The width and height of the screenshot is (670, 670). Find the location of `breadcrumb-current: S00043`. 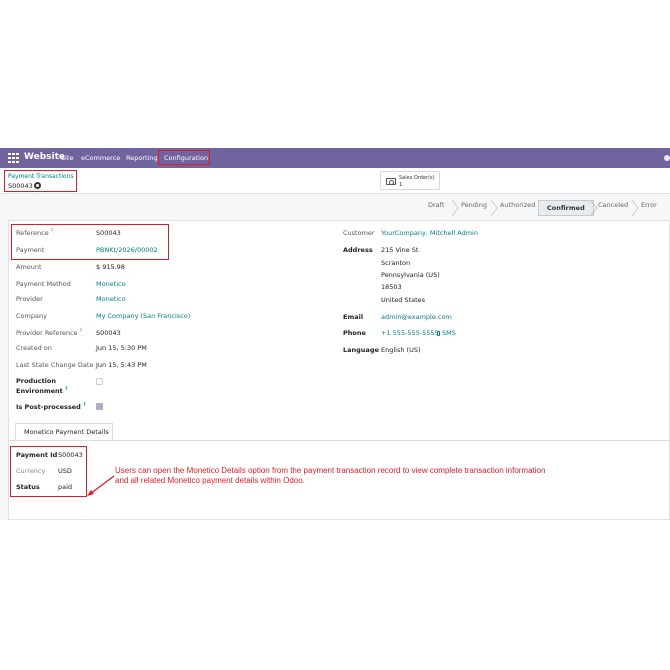

breadcrumb-current: S00043 is located at coordinates (20, 186).